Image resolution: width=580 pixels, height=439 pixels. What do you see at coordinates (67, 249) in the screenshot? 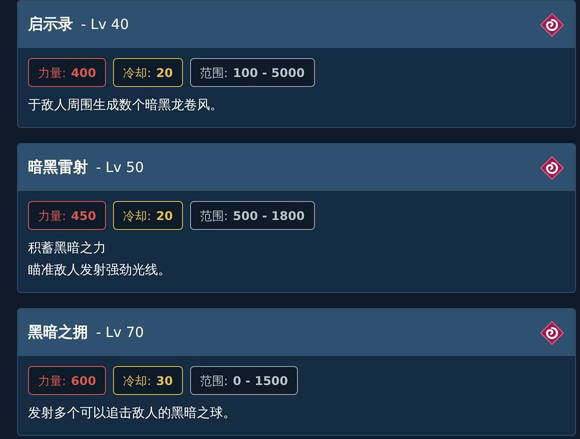
I see `skill-description: 积蓄黑暗之力` at bounding box center [67, 249].